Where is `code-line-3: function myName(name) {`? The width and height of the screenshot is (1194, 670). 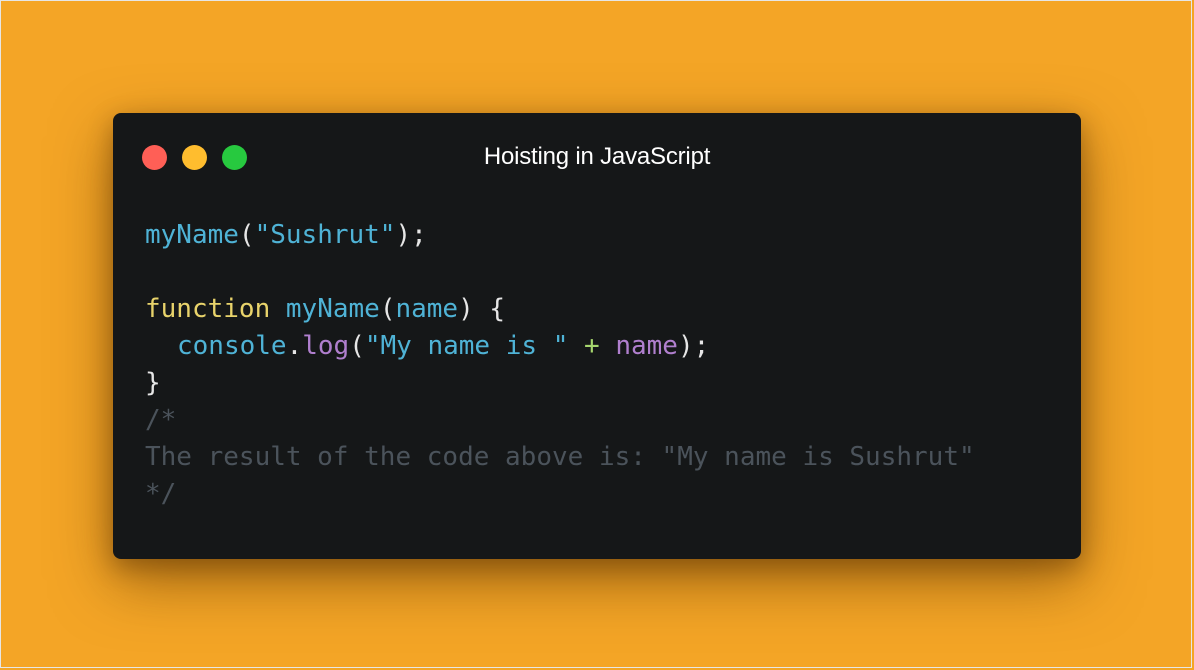
code-line-3: function myName(name) { is located at coordinates (560, 309).